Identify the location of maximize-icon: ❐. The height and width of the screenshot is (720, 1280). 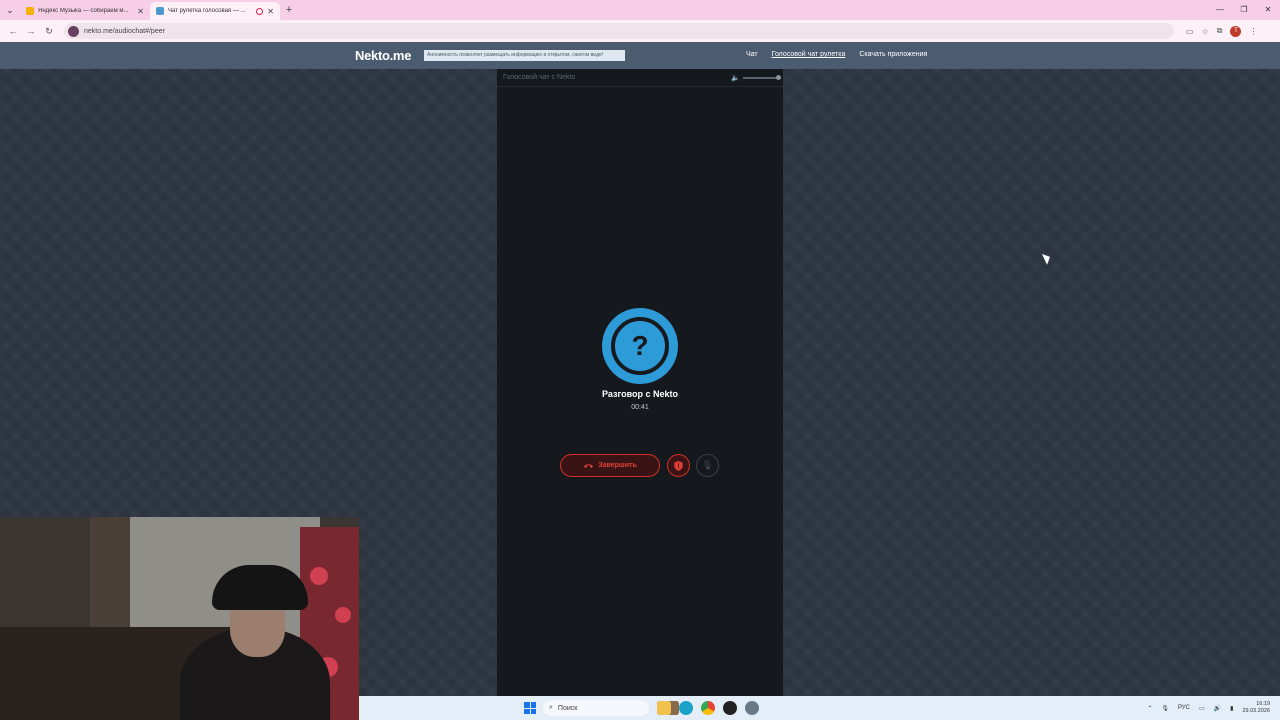
(1244, 10).